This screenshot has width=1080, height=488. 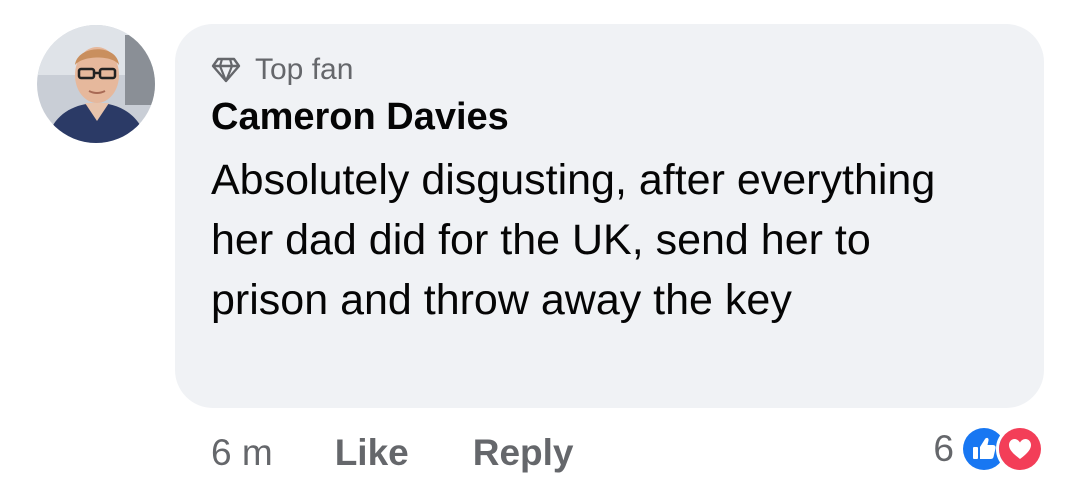 I want to click on avatar-photo, so click(x=96, y=84).